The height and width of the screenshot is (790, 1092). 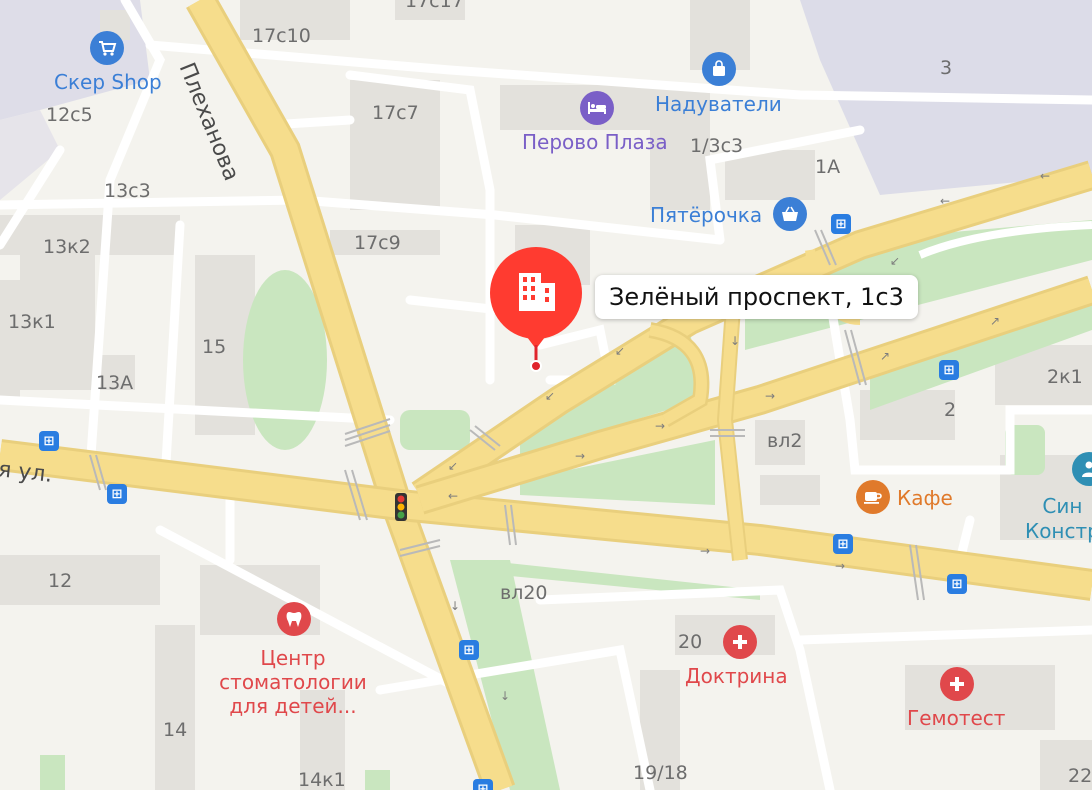 I want to click on building-number: 12, so click(x=60, y=581).